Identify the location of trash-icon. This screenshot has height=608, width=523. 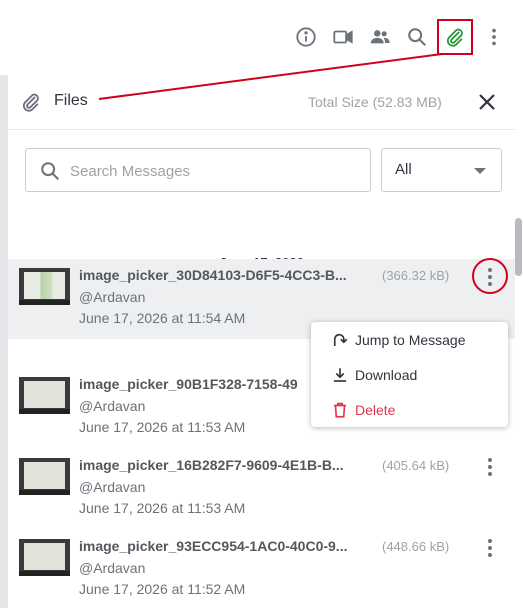
(340, 410).